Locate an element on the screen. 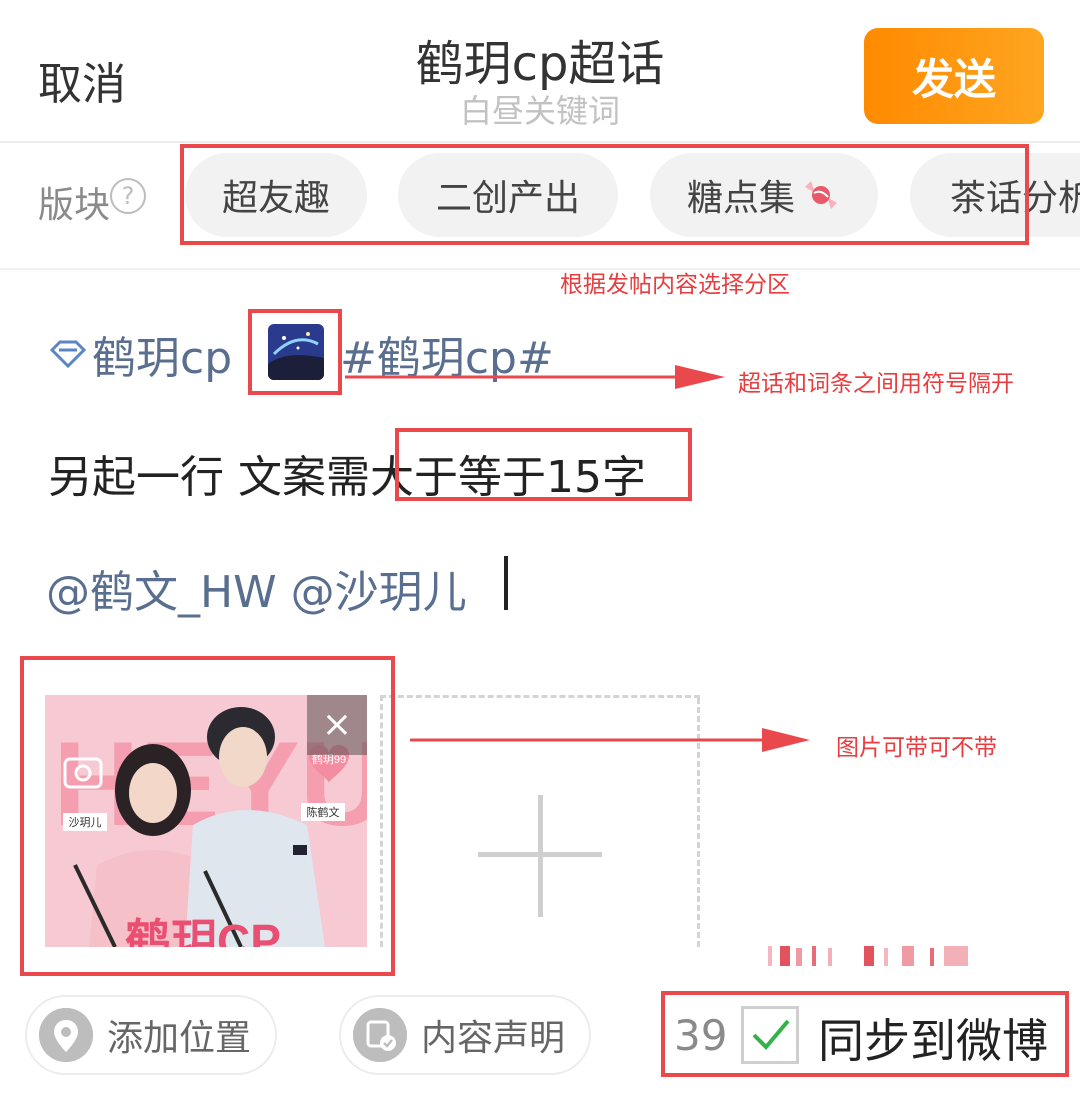  help-icon: ? is located at coordinates (128, 196).